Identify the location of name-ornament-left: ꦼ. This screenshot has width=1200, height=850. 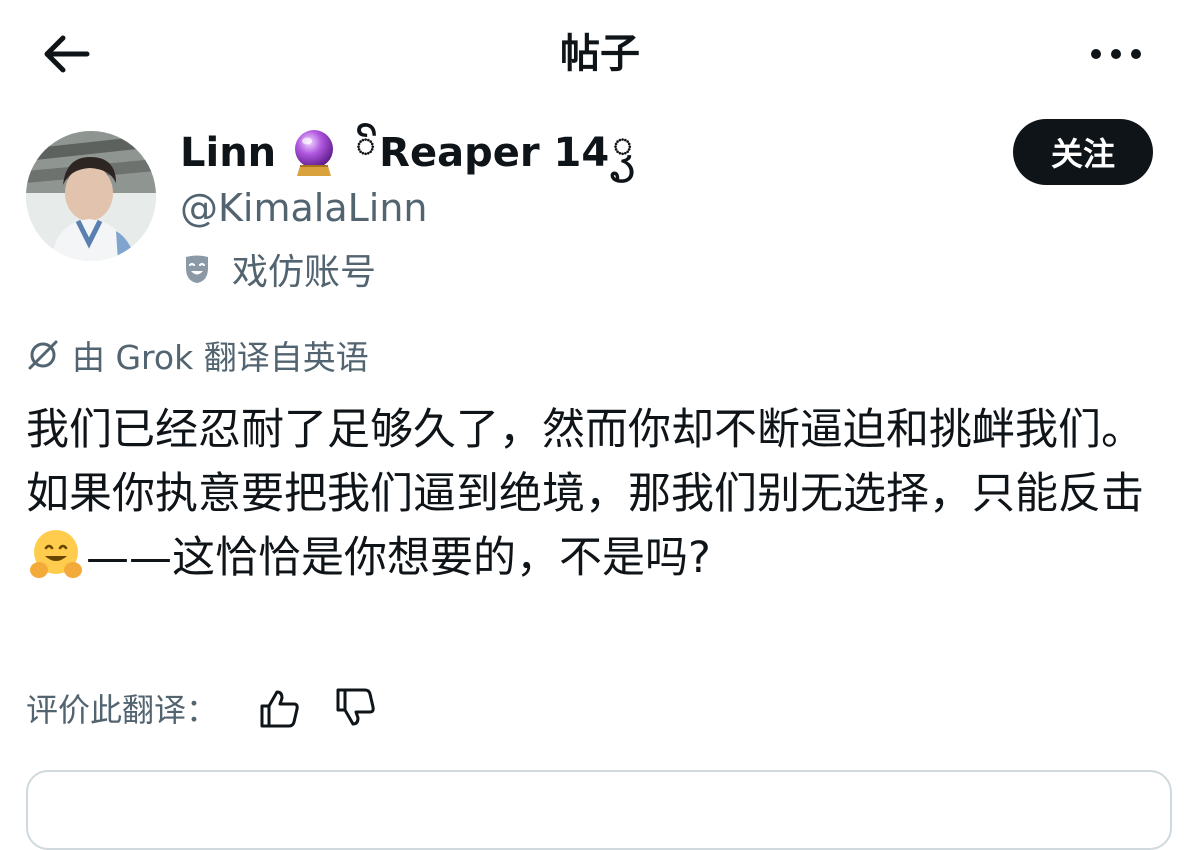
(366, 144).